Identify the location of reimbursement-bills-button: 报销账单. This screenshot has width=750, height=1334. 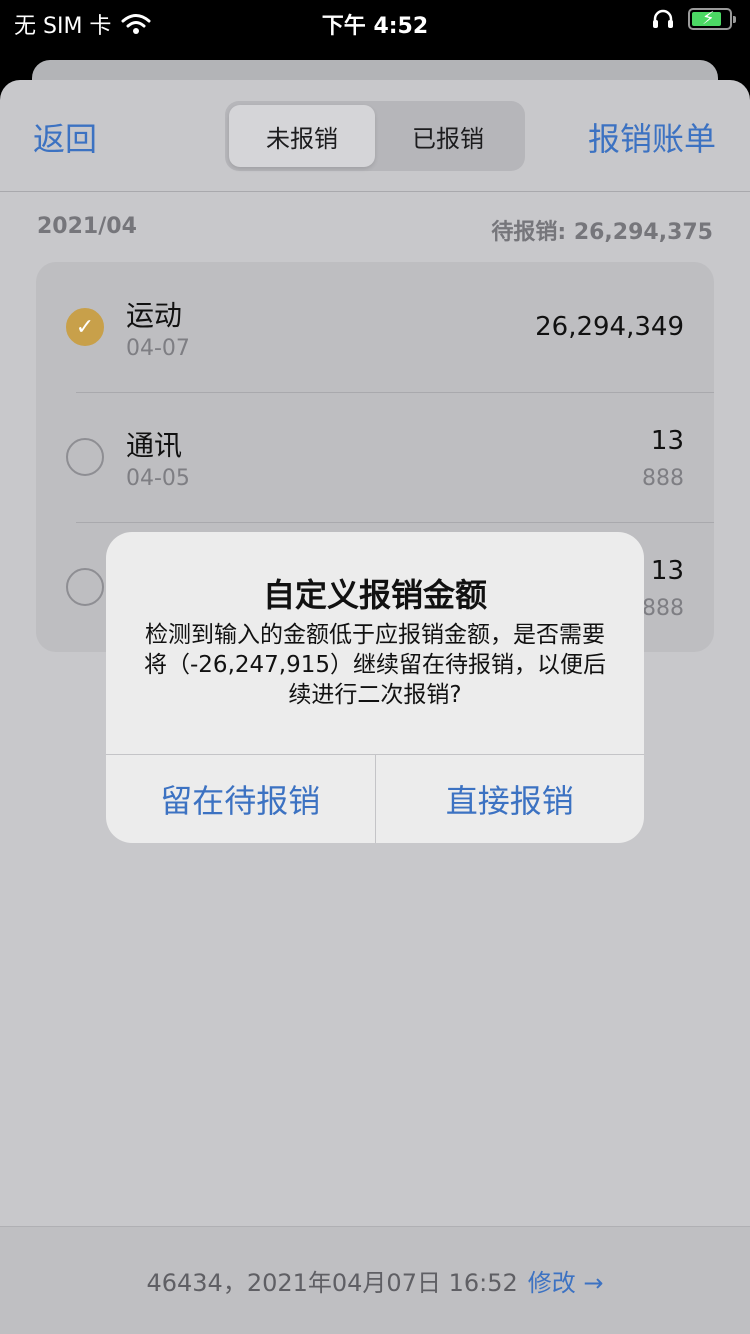
(652, 137).